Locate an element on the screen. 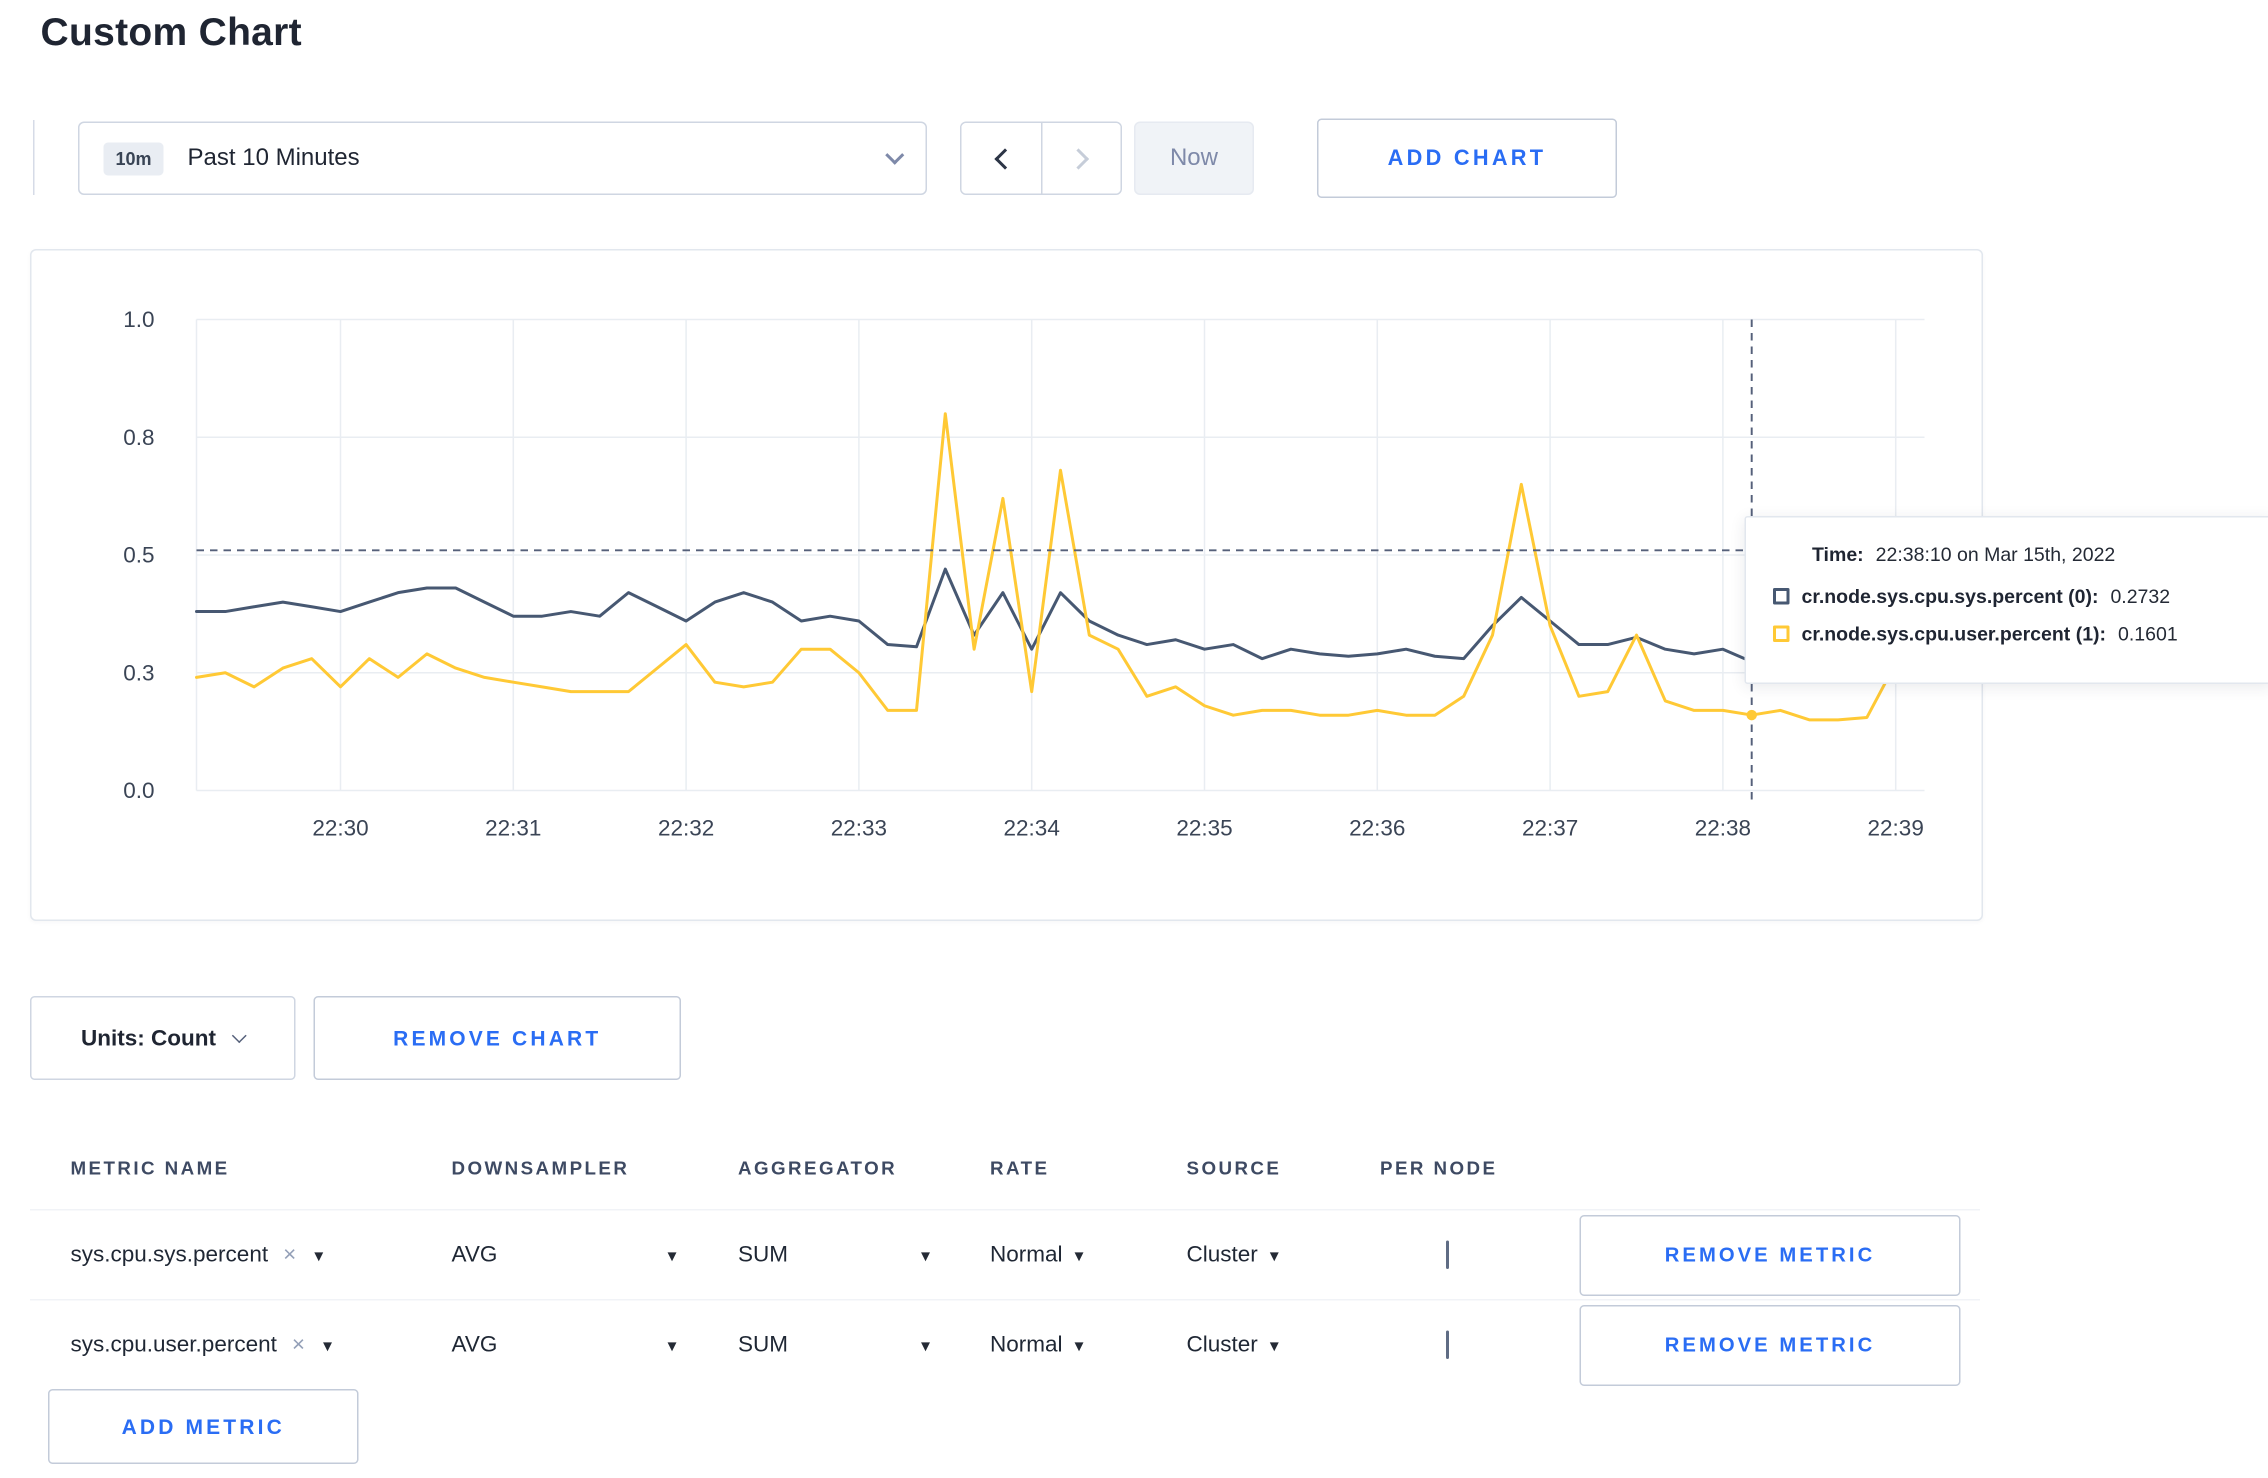 Image resolution: width=2268 pixels, height=1478 pixels. remove-chart-button: REMOVE CHART is located at coordinates (497, 1038).